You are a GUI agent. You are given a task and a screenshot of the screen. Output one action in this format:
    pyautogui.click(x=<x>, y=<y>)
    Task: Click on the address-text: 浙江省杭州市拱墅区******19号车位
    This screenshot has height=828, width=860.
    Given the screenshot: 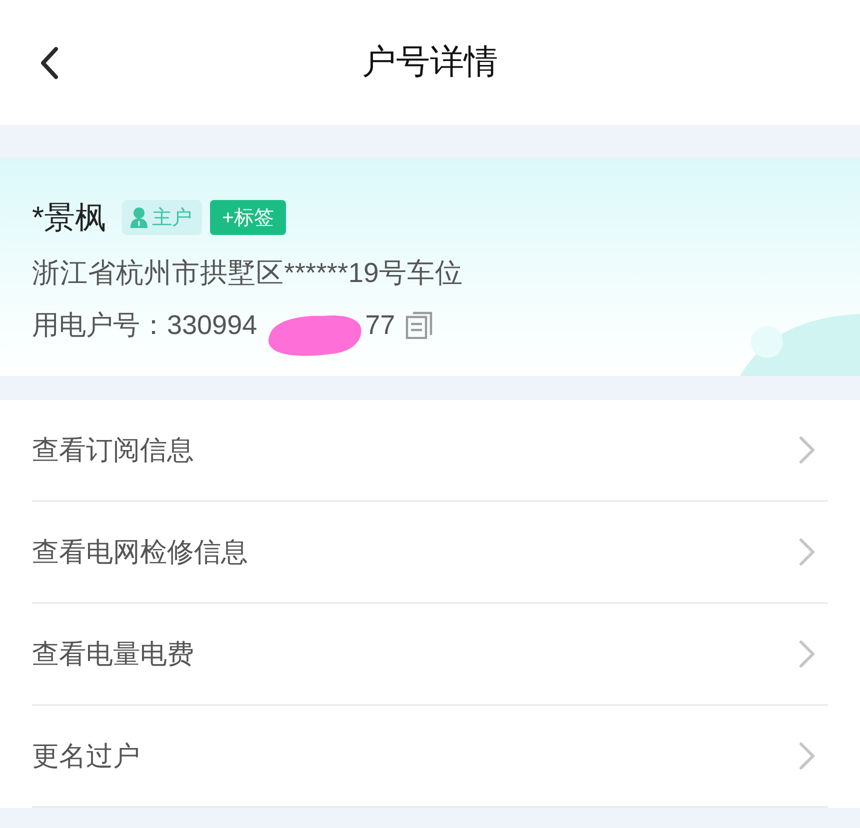 What is the action you would take?
    pyautogui.click(x=248, y=273)
    